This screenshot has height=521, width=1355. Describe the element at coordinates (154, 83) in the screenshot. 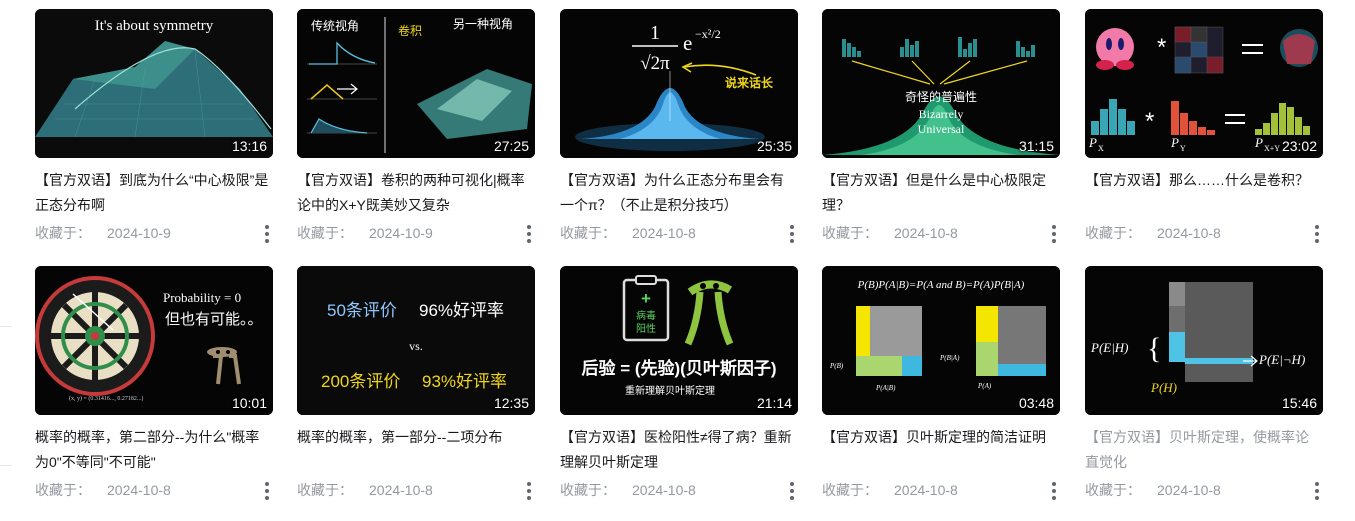

I see `video-thumbnail: It's about symmetry 13:16` at that location.